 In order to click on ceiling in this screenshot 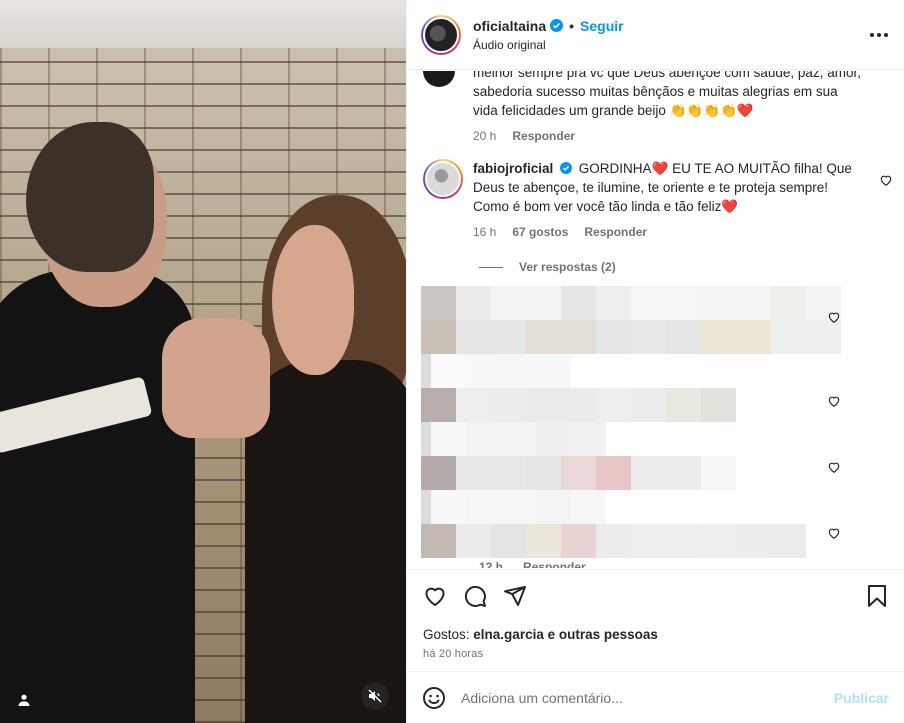, I will do `click(203, 24)`.